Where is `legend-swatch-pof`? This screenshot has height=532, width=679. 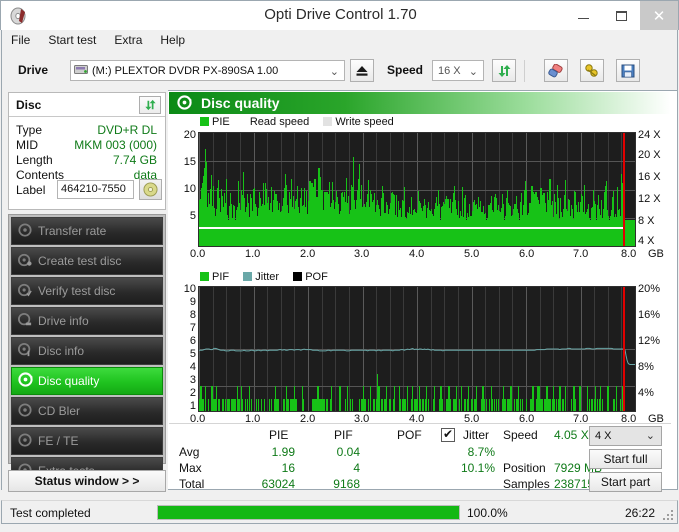
legend-swatch-pof is located at coordinates (298, 276).